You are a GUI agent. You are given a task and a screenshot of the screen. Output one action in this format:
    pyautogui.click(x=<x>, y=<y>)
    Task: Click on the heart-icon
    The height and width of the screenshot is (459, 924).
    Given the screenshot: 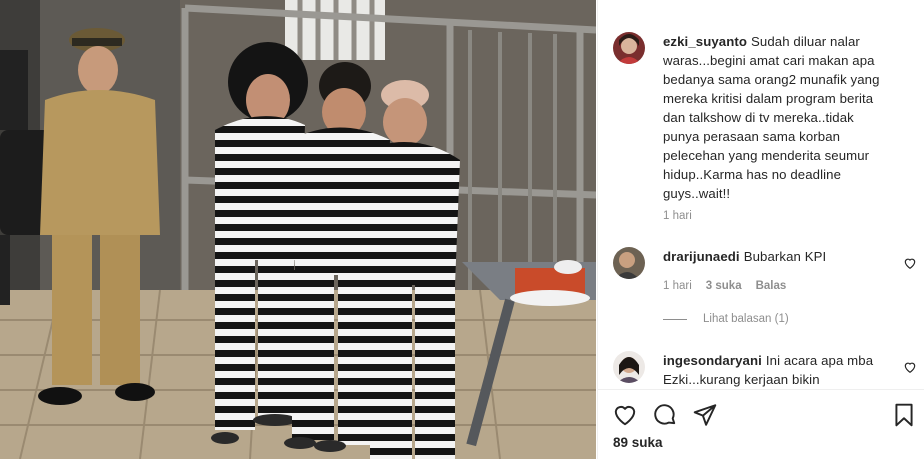 What is the action you would take?
    pyautogui.click(x=625, y=415)
    